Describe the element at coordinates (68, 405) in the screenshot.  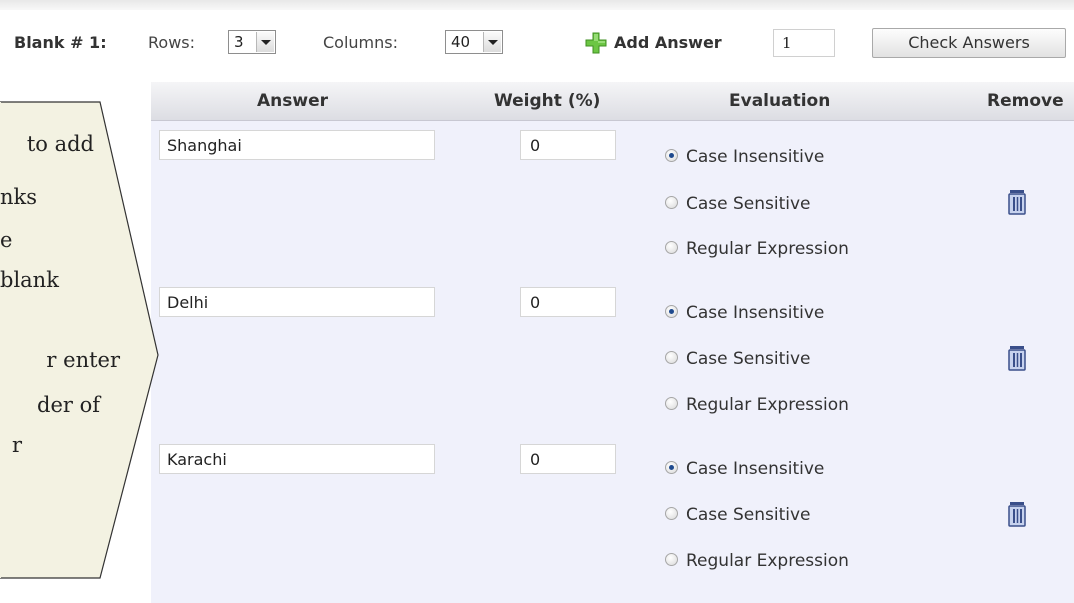
I see `callout-line: der of` at that location.